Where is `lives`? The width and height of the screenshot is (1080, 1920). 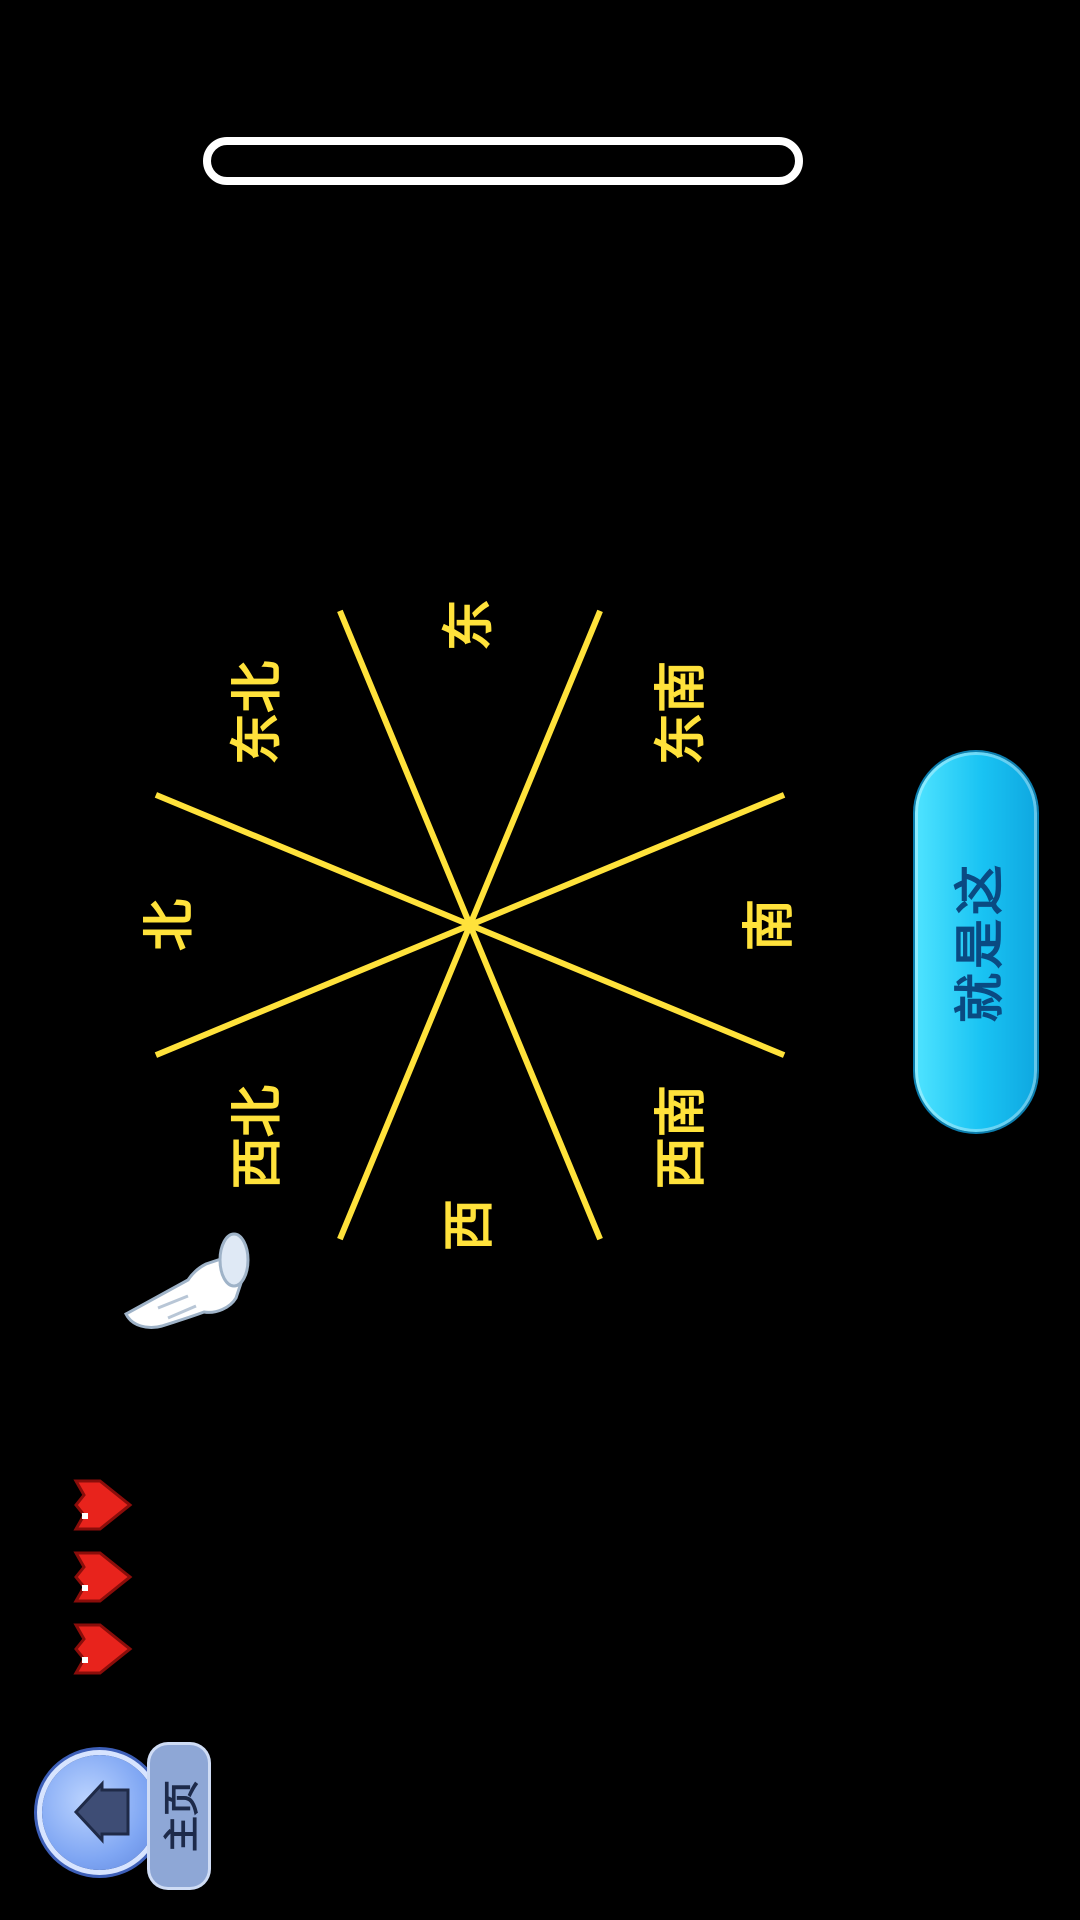 lives is located at coordinates (105, 1585).